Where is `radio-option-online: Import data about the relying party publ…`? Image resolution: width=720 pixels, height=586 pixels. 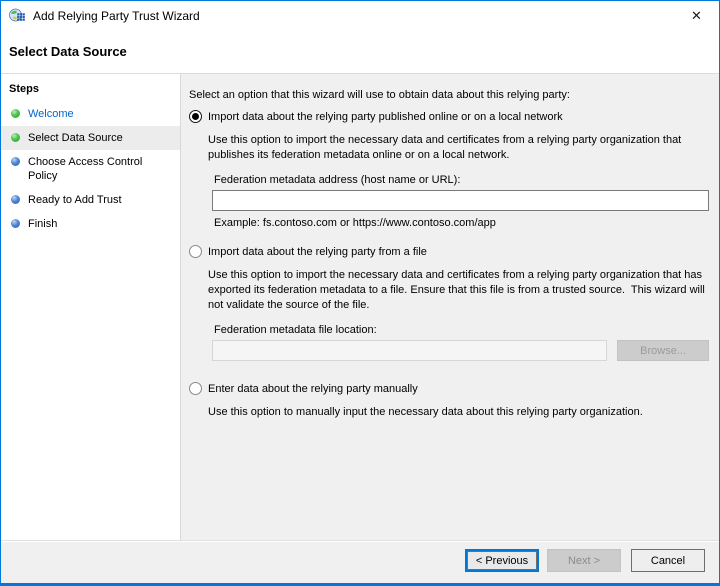
radio-option-online: Import data about the relying party publ… is located at coordinates (449, 117).